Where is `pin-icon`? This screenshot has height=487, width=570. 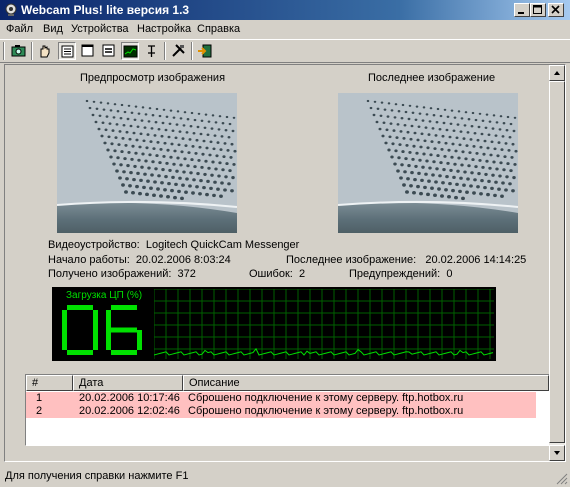 pin-icon is located at coordinates (151, 51).